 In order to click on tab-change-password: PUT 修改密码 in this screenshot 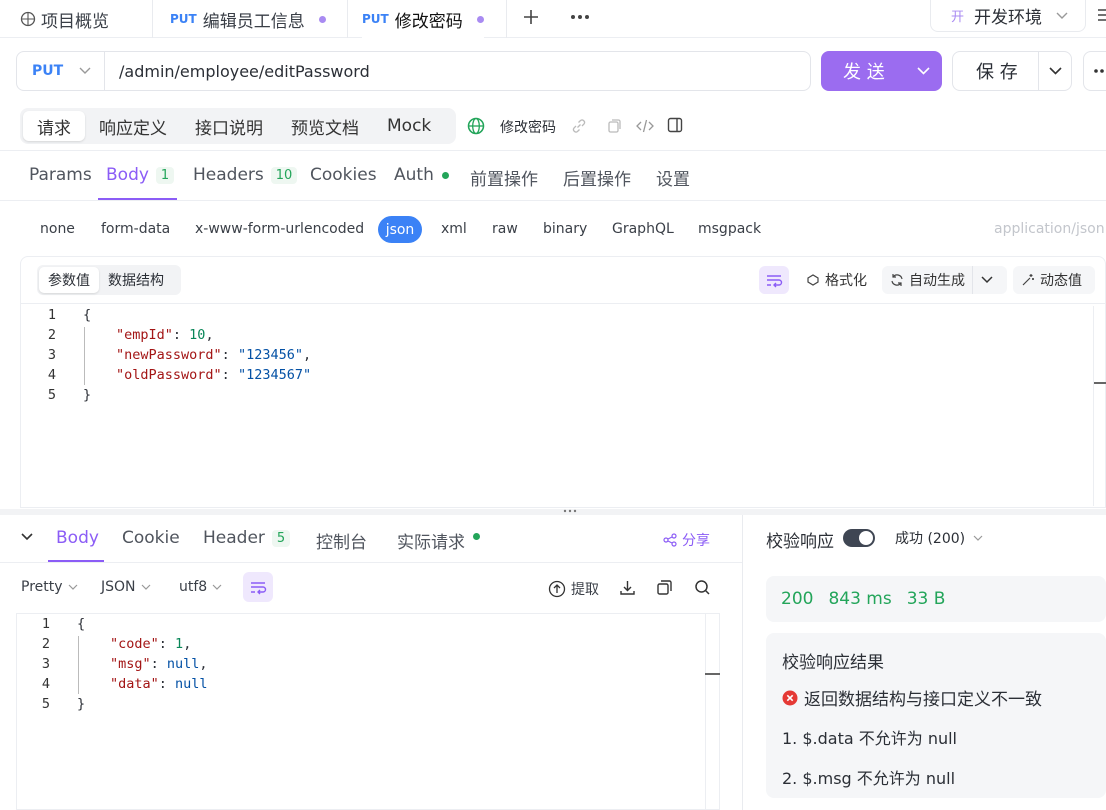, I will do `click(423, 19)`.